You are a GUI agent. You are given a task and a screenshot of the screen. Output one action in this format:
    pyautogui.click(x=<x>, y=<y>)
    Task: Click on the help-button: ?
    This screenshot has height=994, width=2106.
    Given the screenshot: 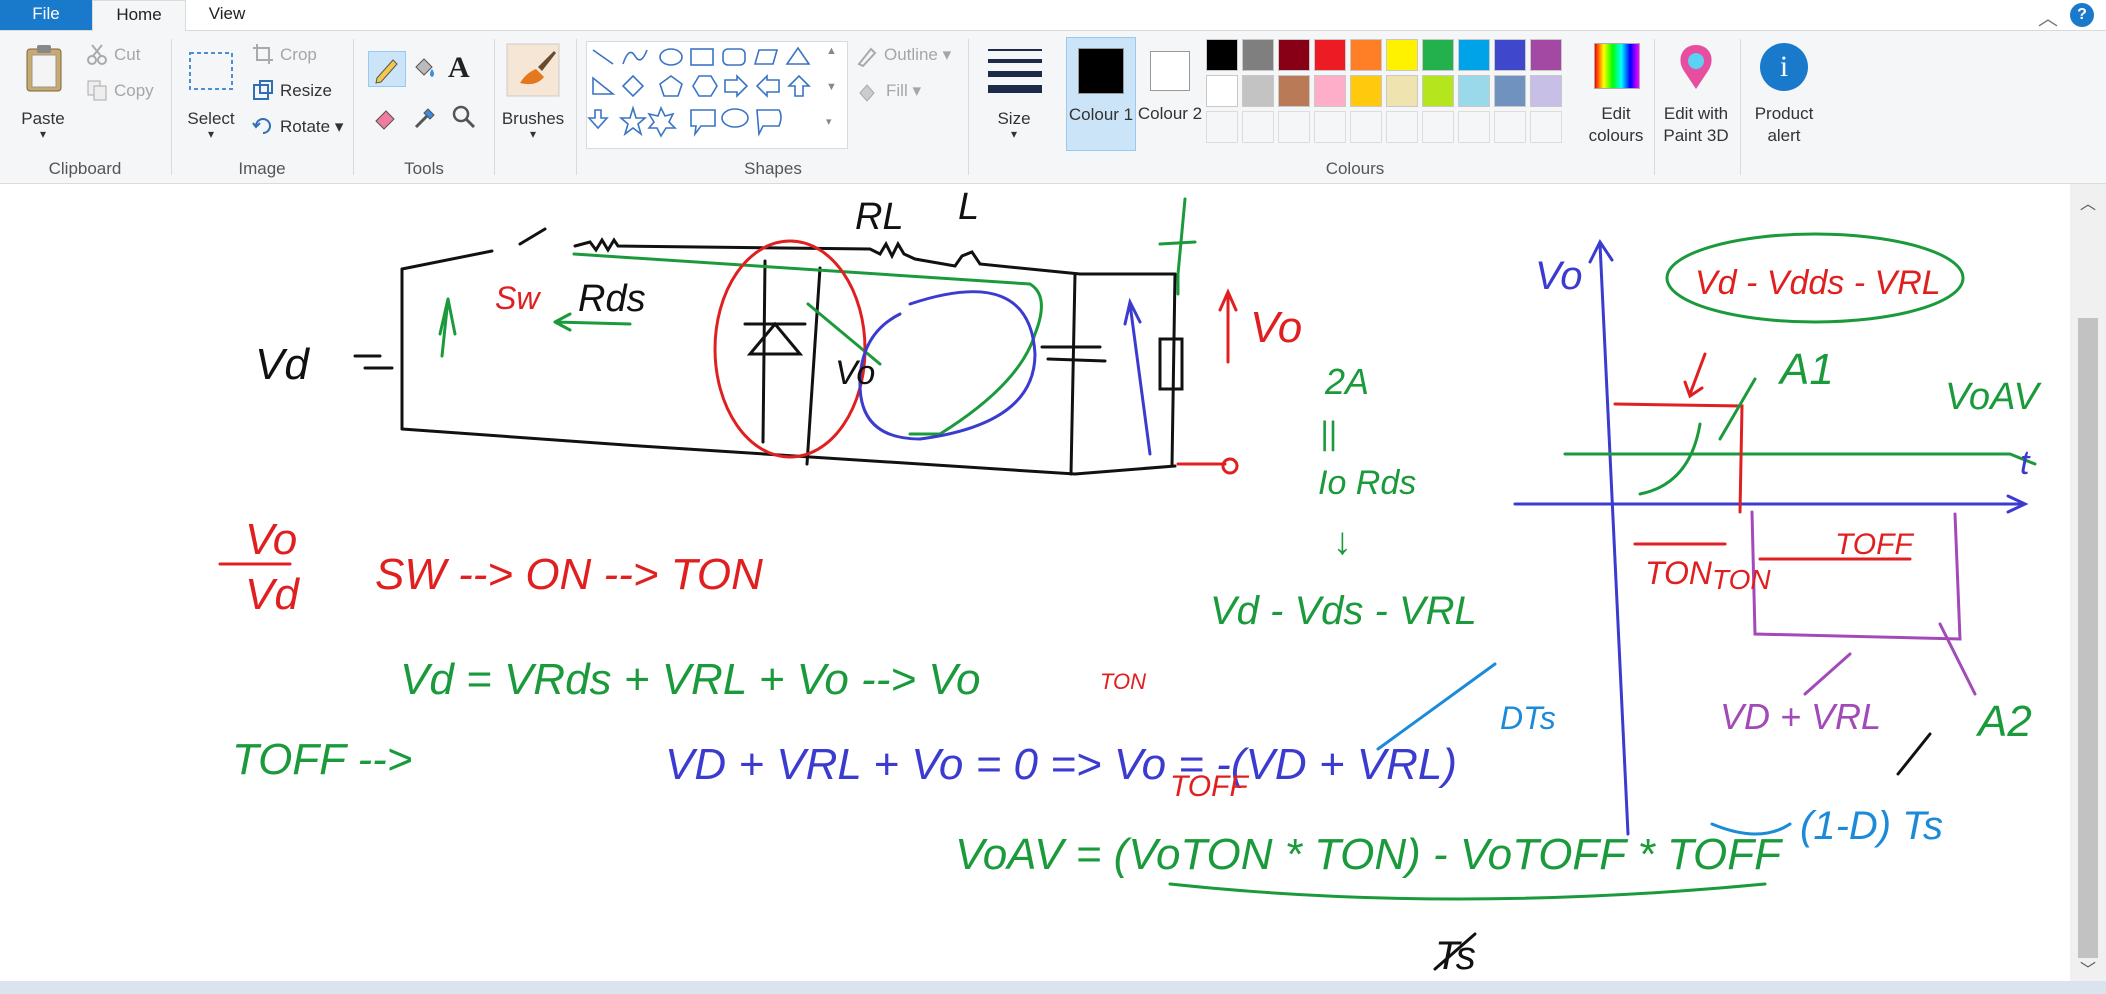 What is the action you would take?
    pyautogui.click(x=2082, y=15)
    